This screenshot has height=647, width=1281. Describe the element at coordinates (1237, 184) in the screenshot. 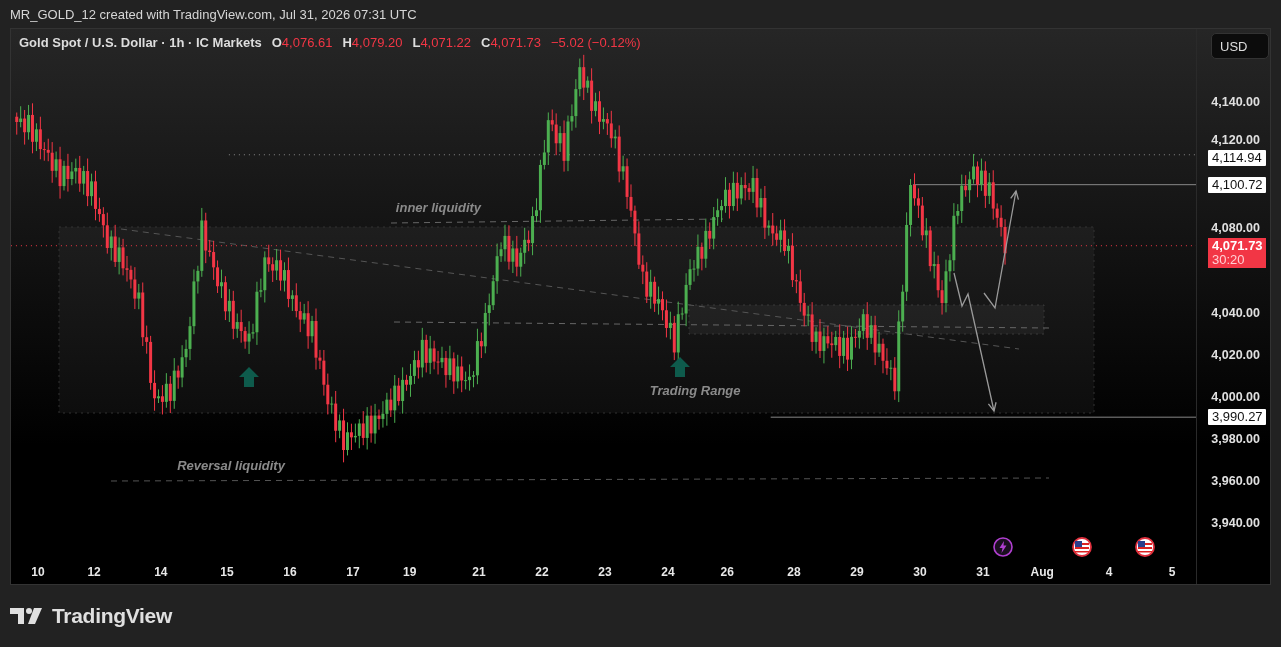

I see `price-tag: 4,100.72` at that location.